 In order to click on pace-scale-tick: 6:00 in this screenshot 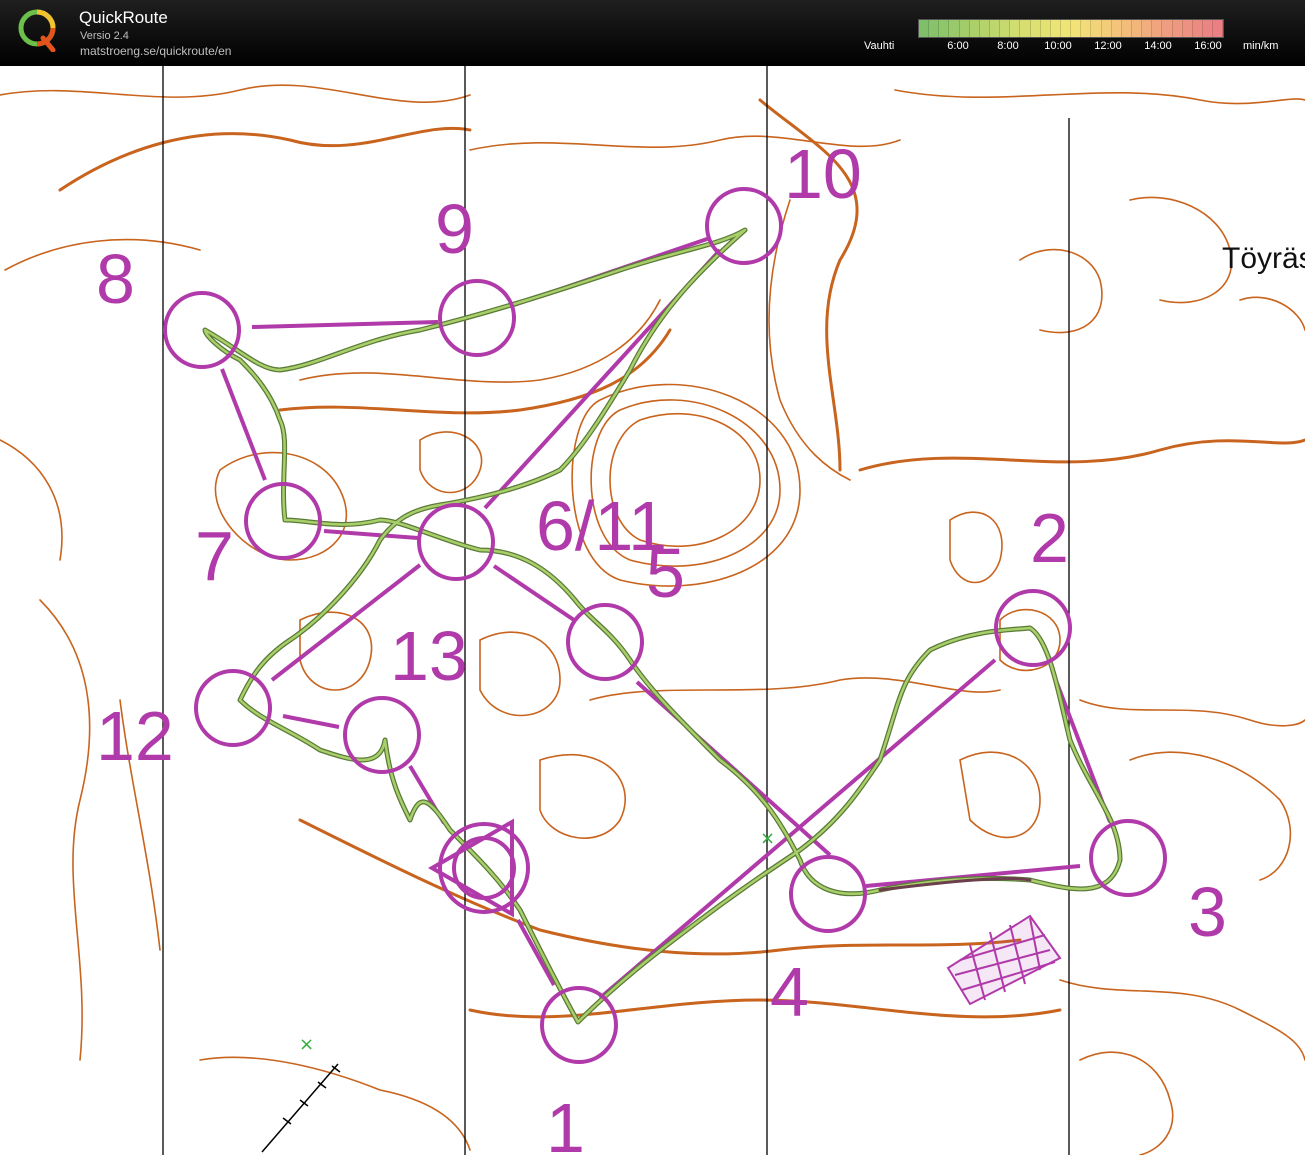, I will do `click(958, 46)`.